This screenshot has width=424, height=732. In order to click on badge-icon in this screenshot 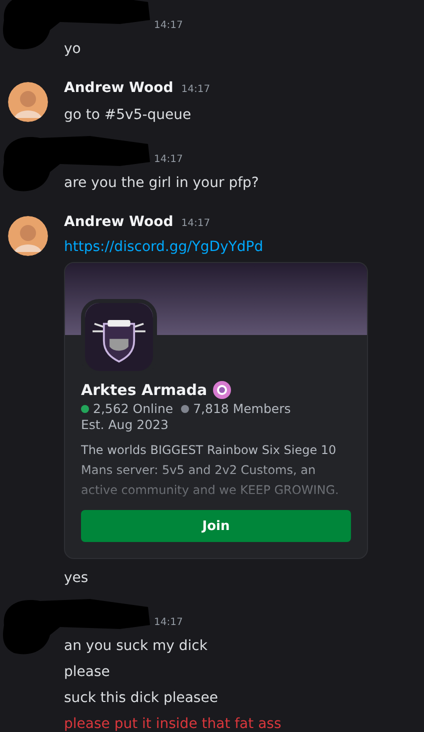, I will do `click(222, 390)`.